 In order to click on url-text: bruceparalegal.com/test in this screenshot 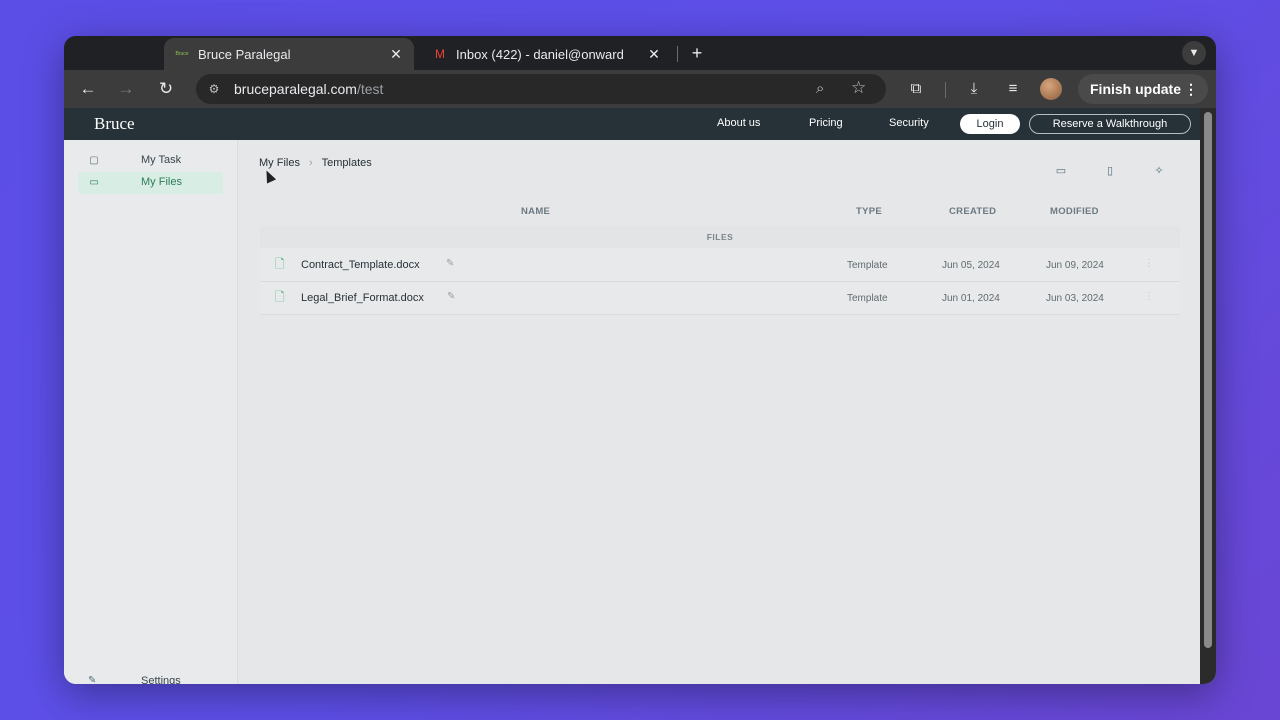, I will do `click(308, 89)`.